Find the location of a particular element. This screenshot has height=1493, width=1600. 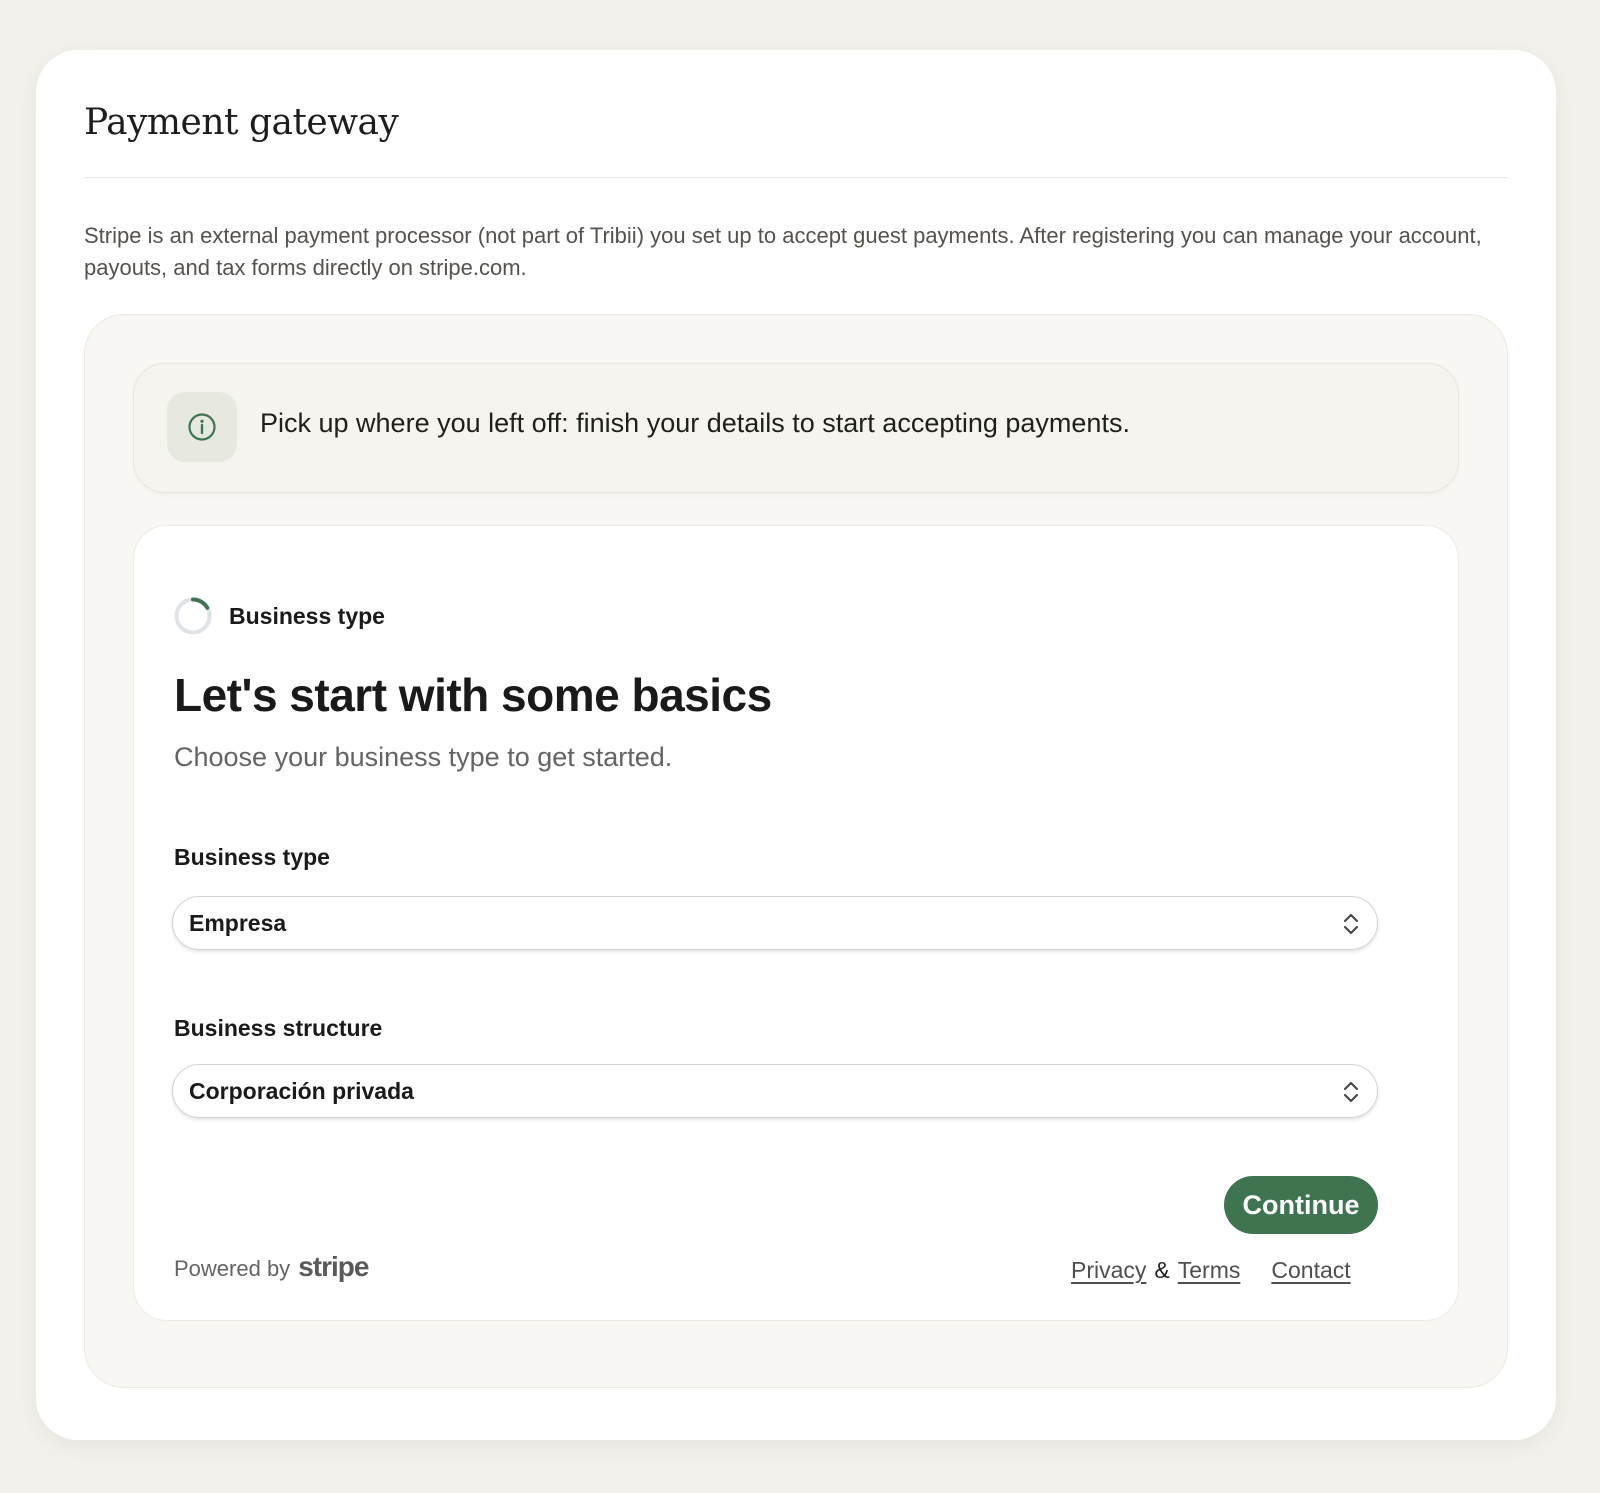

business-structure-select: Corporación privada is located at coordinates (775, 1091).